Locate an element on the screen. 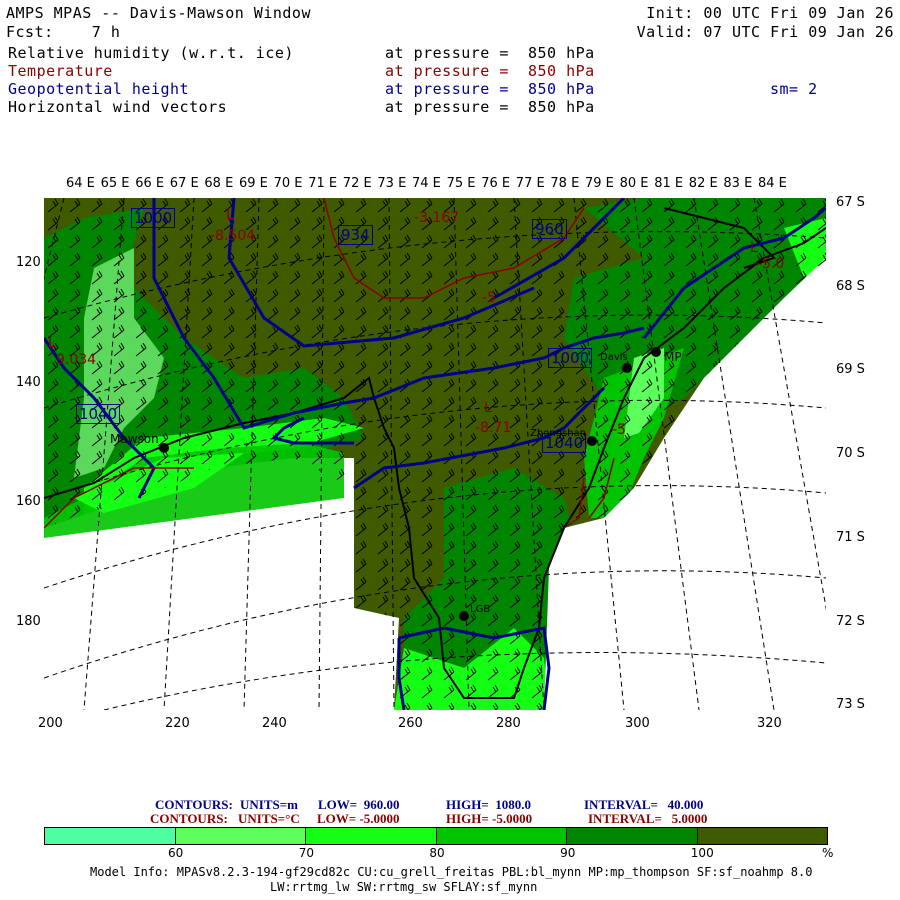  temp-label: -5.0 is located at coordinates (771, 264).